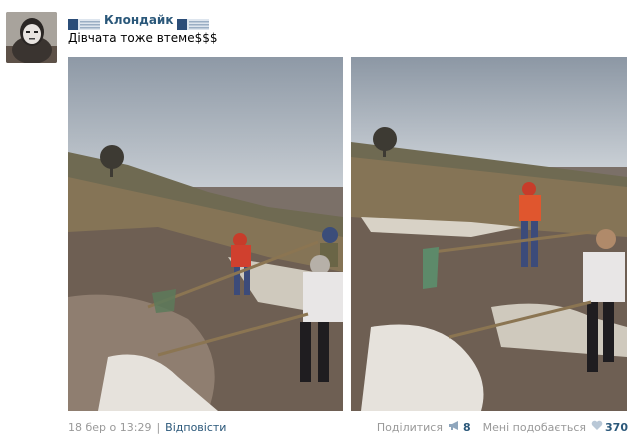  What do you see at coordinates (454, 427) in the screenshot?
I see `megaphone-icon` at bounding box center [454, 427].